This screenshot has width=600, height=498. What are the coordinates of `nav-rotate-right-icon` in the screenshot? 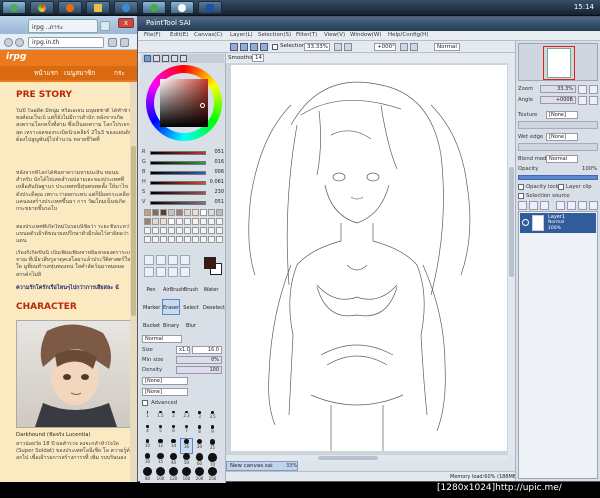 It's located at (593, 100).